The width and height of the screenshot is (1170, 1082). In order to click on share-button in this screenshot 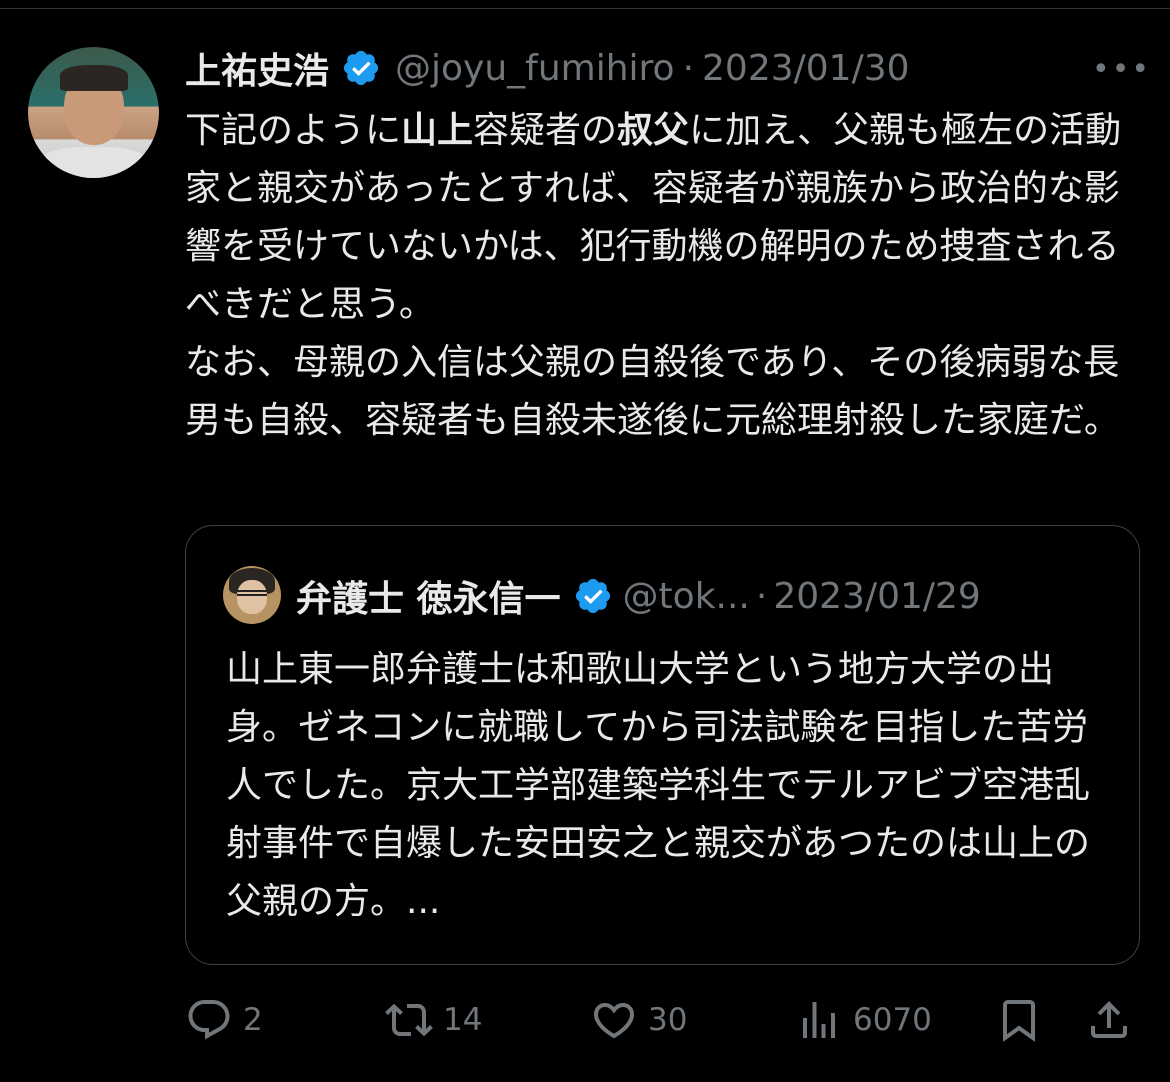, I will do `click(1114, 1020)`.